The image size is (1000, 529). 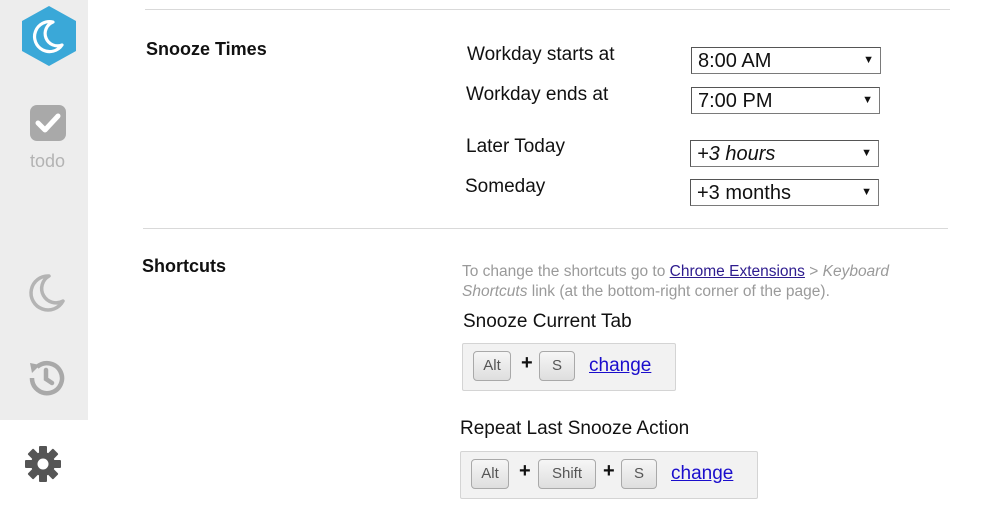 I want to click on chrome-extensions-link: Chrome Extensions, so click(x=737, y=271).